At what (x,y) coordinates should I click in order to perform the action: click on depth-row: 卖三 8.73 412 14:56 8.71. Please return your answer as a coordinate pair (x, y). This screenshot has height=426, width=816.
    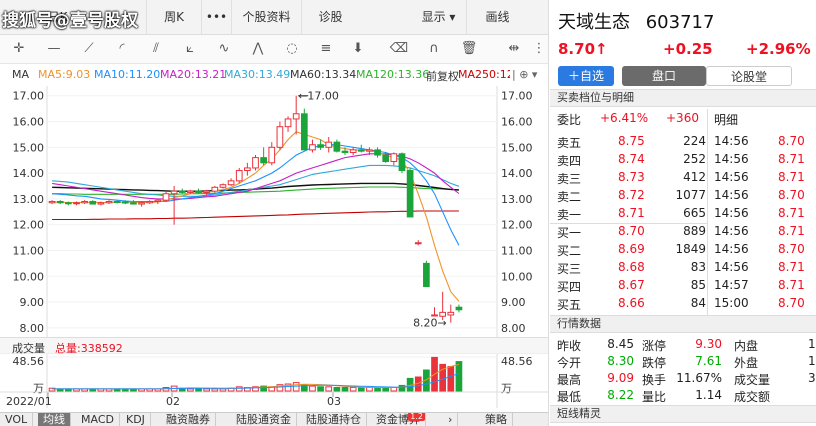
    Looking at the image, I should click on (683, 178).